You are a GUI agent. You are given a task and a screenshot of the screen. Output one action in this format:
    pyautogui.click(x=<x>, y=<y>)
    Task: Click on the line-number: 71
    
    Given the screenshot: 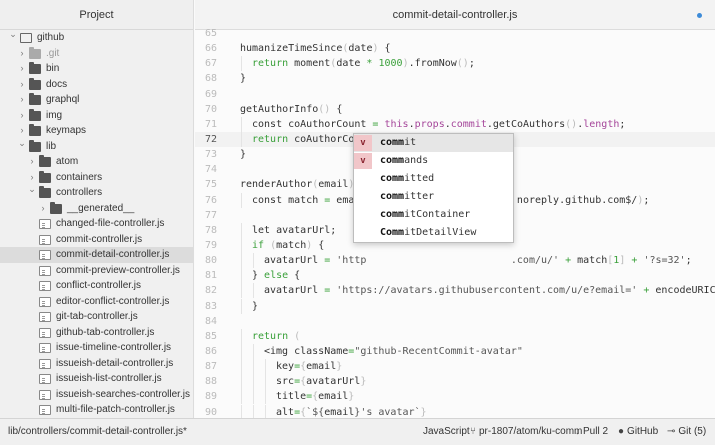 What is the action you would take?
    pyautogui.click(x=210, y=124)
    